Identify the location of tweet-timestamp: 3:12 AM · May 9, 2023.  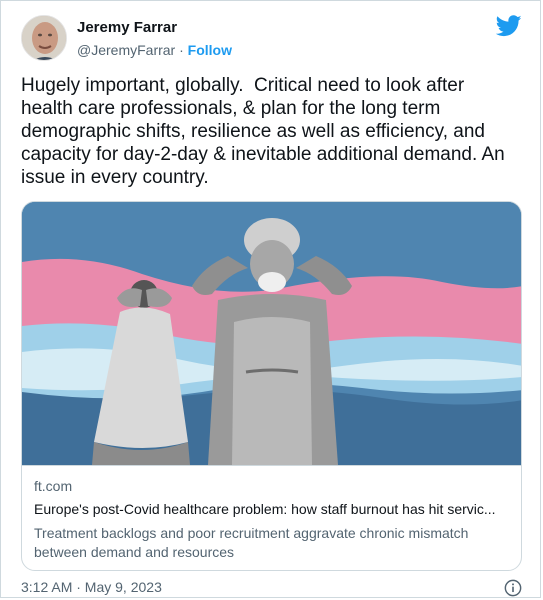
(91, 587).